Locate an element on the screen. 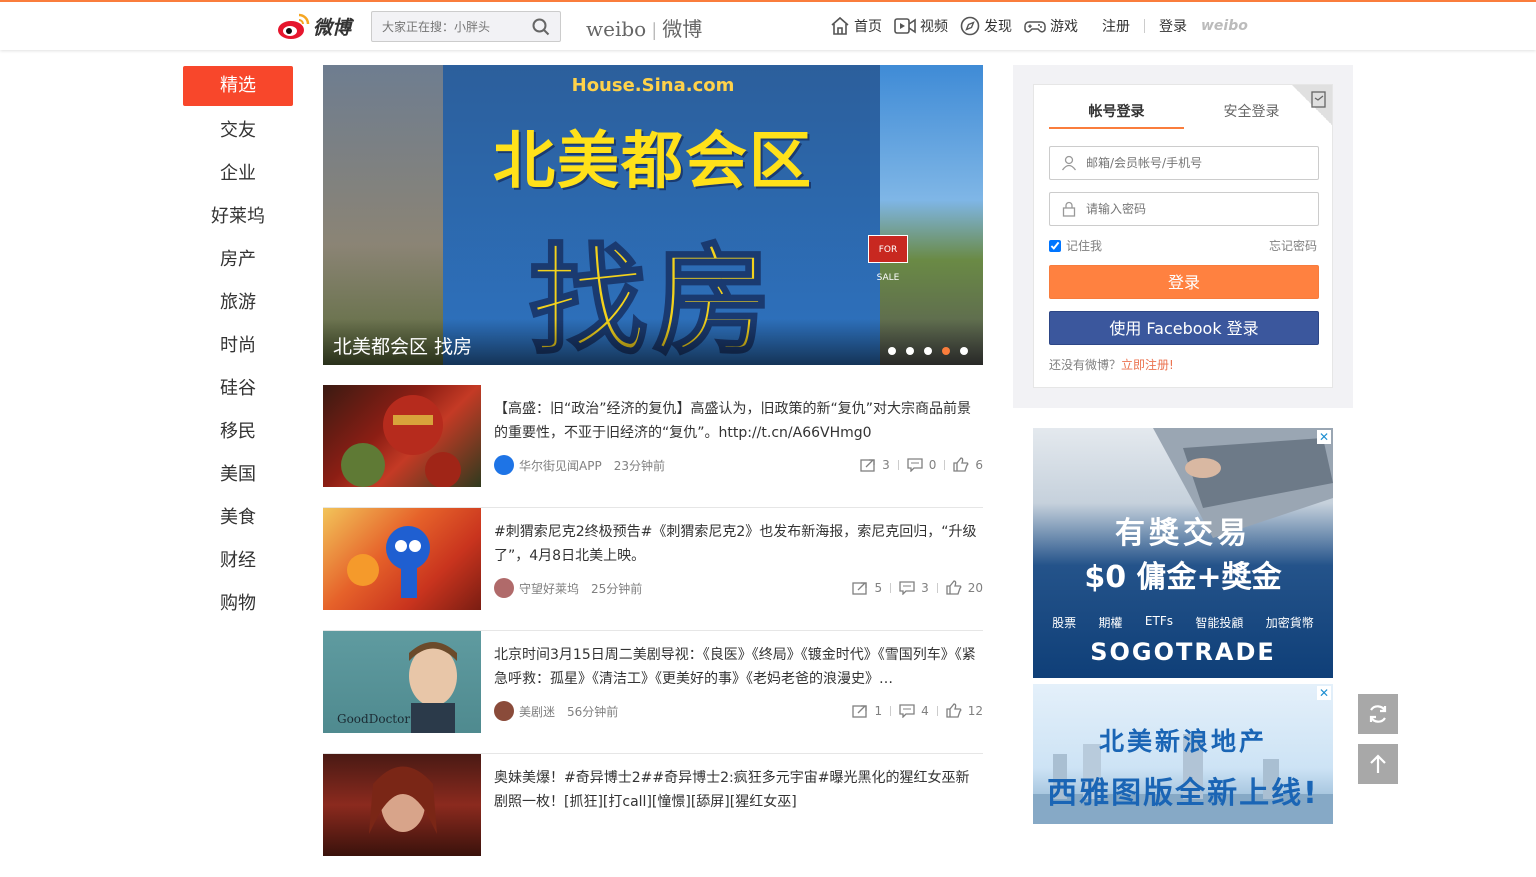 This screenshot has height=877, width=1536. refresh-button is located at coordinates (1378, 714).